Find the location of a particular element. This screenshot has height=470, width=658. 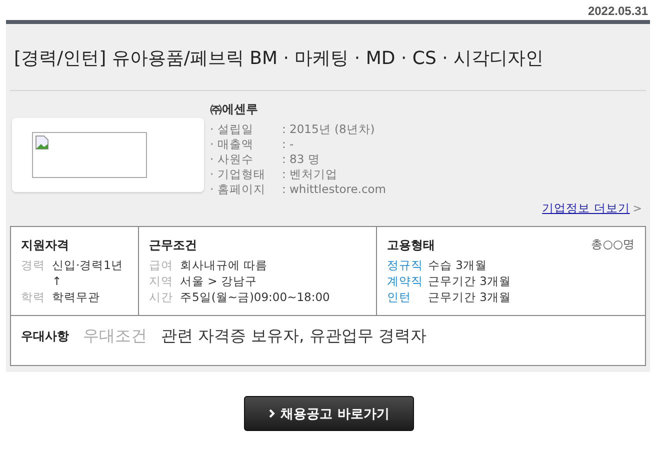

job-title: [경력/인턴] 유아용품/페브릭 BM · 마케팅 · MD · CS · 시각디자인 is located at coordinates (328, 57).